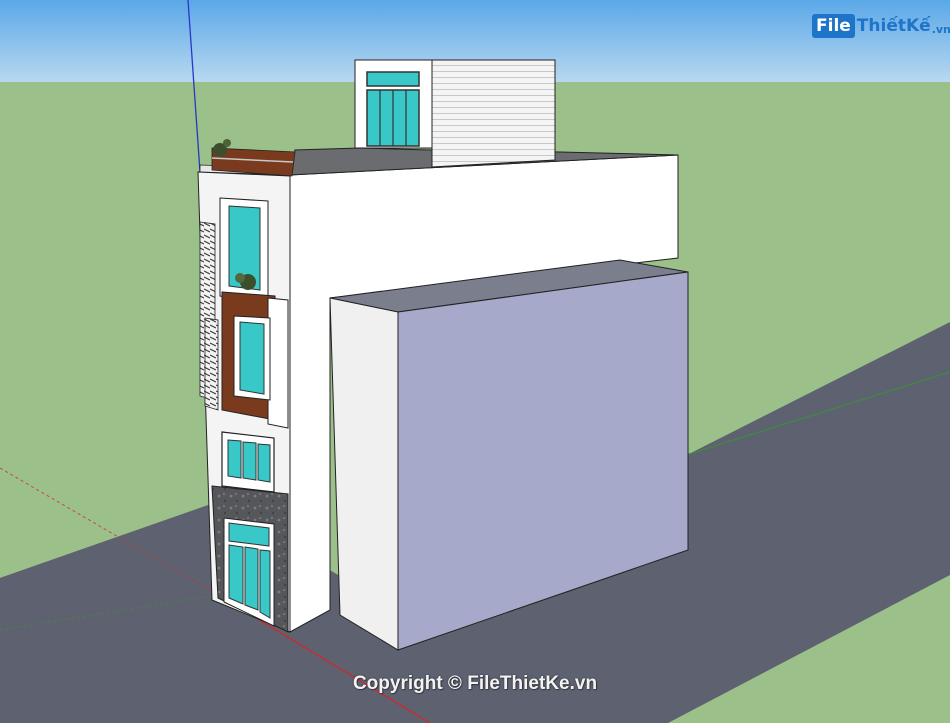 The height and width of the screenshot is (723, 950). I want to click on logo-main-text: ThiếtKế, so click(893, 26).